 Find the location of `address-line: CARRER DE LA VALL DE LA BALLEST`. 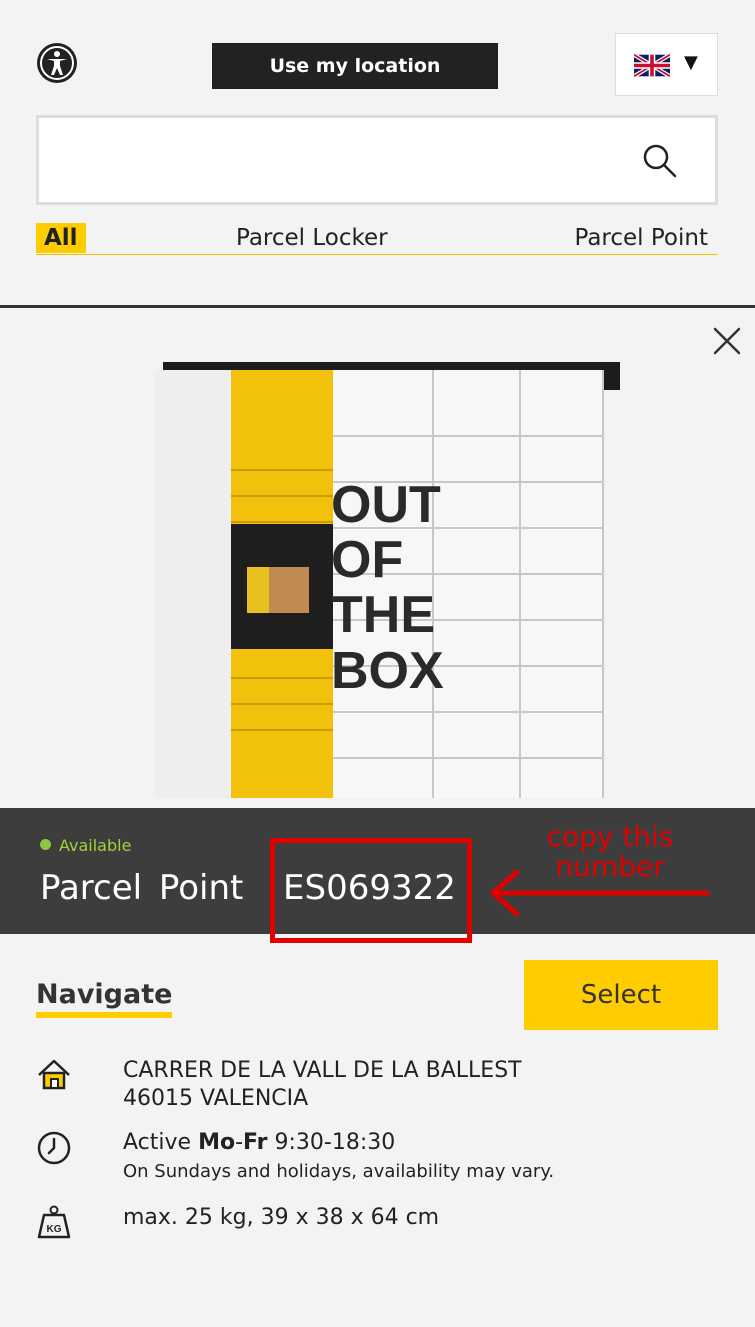

address-line: CARRER DE LA VALL DE LA BALLEST is located at coordinates (322, 1070).